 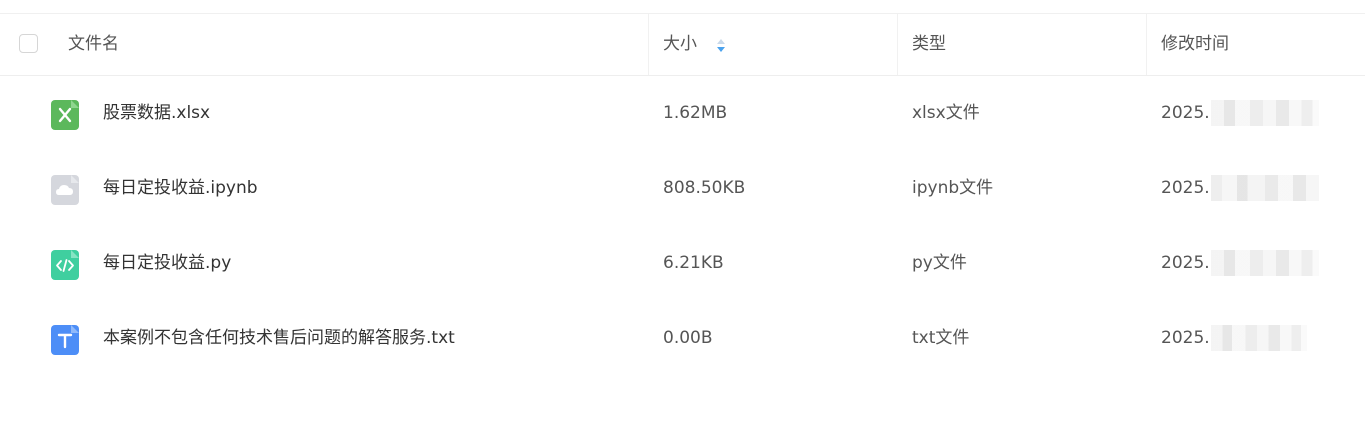 I want to click on column-header-size: 大小, so click(x=680, y=44).